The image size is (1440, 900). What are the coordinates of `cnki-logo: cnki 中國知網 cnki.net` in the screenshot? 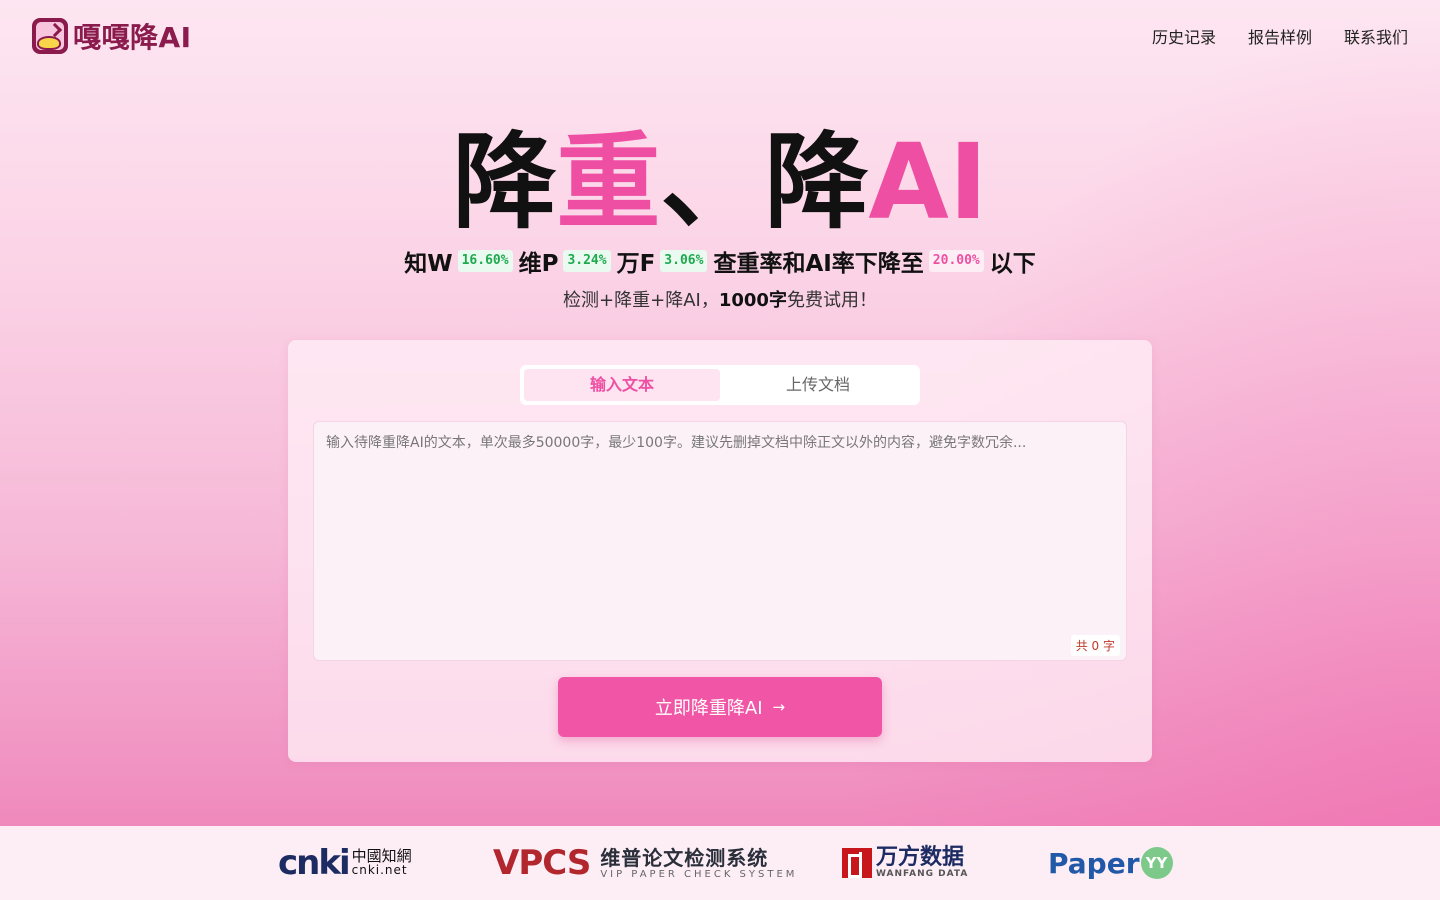 It's located at (345, 863).